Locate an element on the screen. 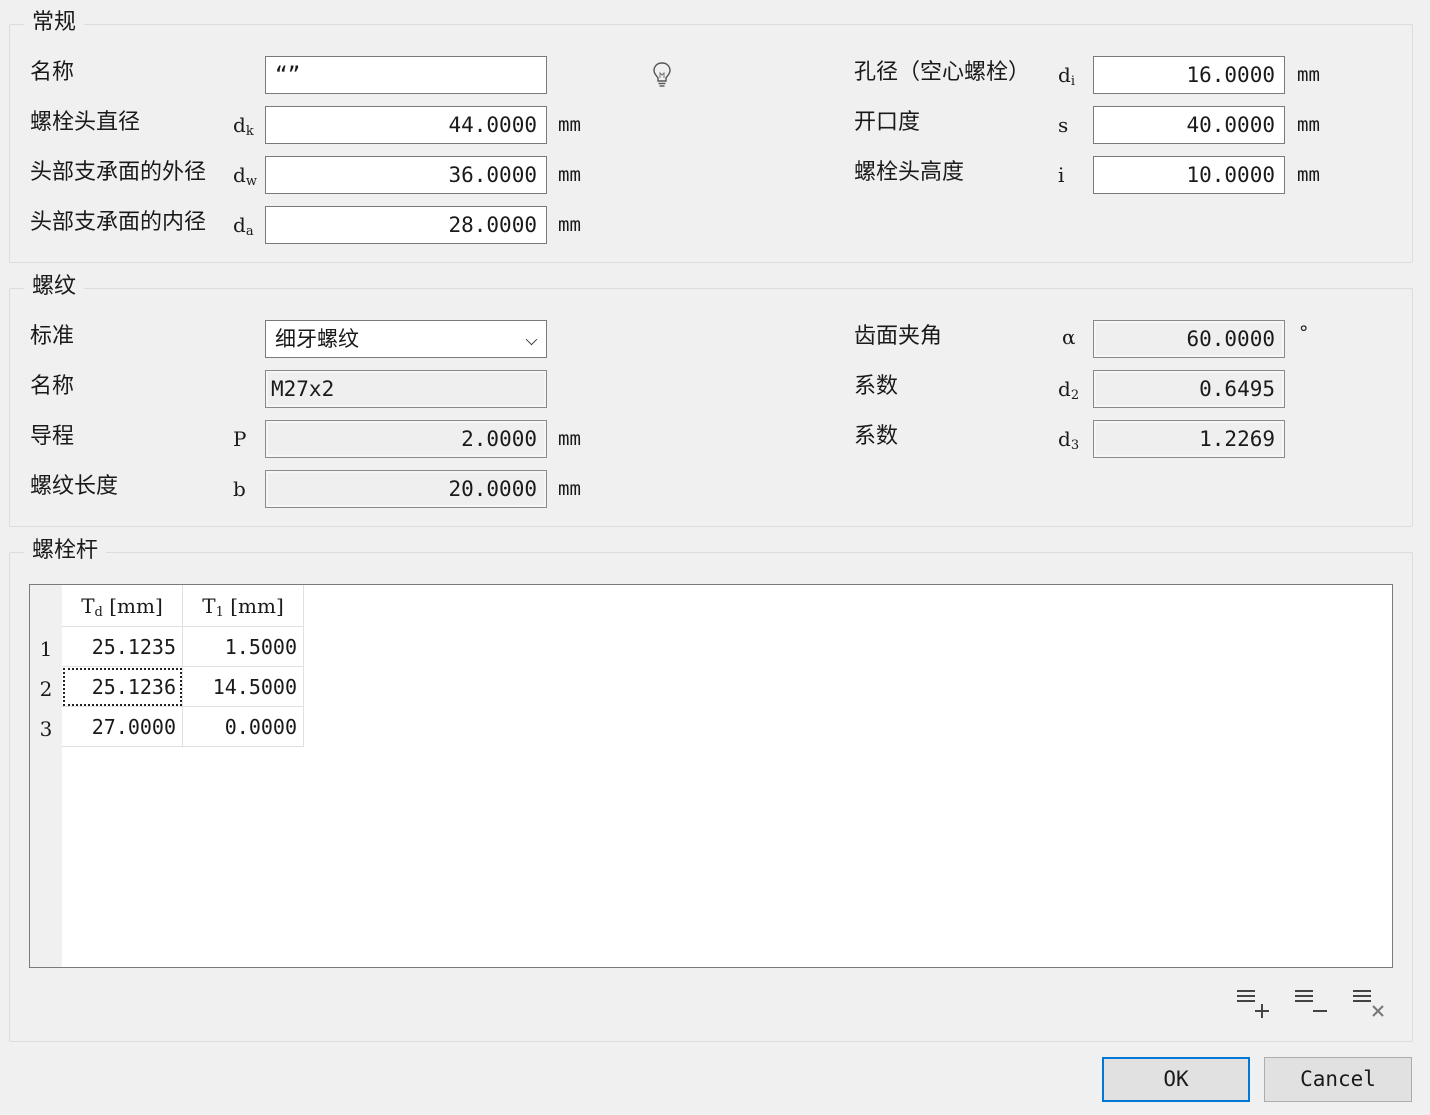 Image resolution: width=1430 pixels, height=1115 pixels. bearing-outer-label: 头部支承面的外径 is located at coordinates (118, 172).